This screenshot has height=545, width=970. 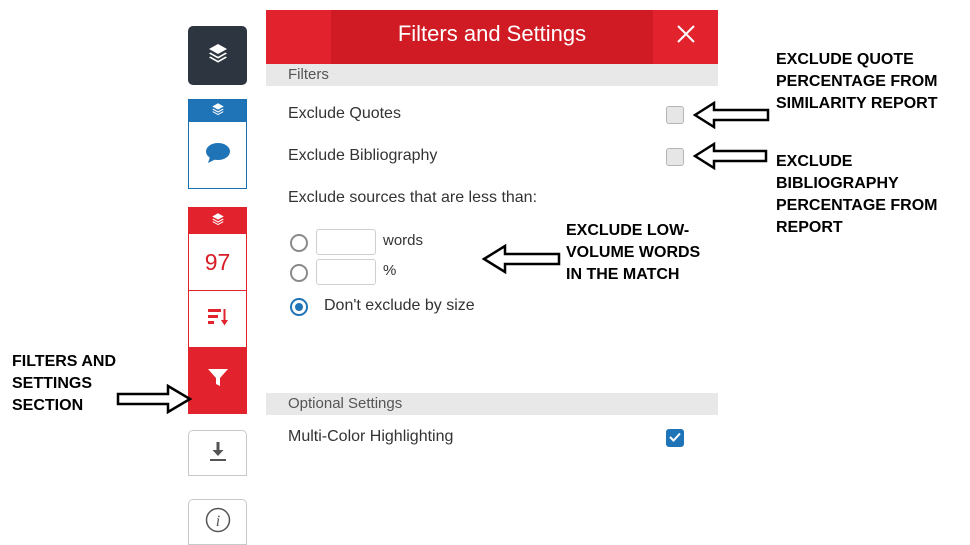 What do you see at coordinates (371, 436) in the screenshot?
I see `multi-color-label: Multi-Color Highlighting` at bounding box center [371, 436].